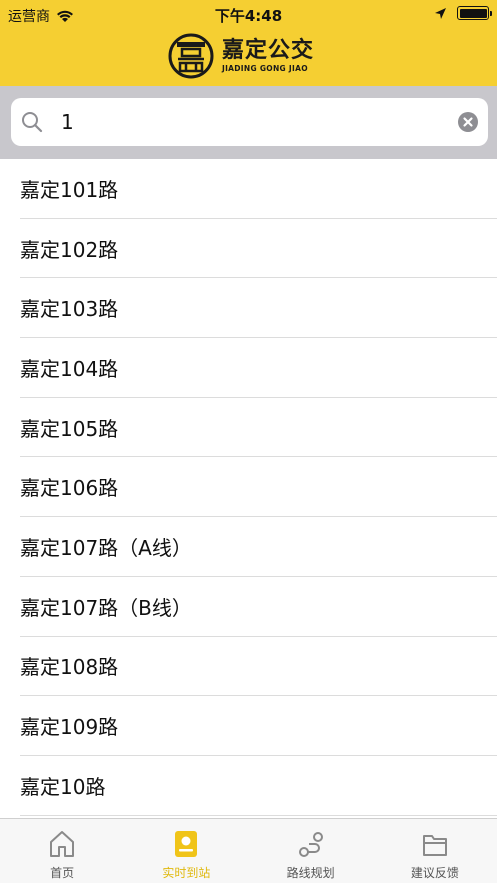  Describe the element at coordinates (310, 844) in the screenshot. I see `route-planning-icon` at that location.